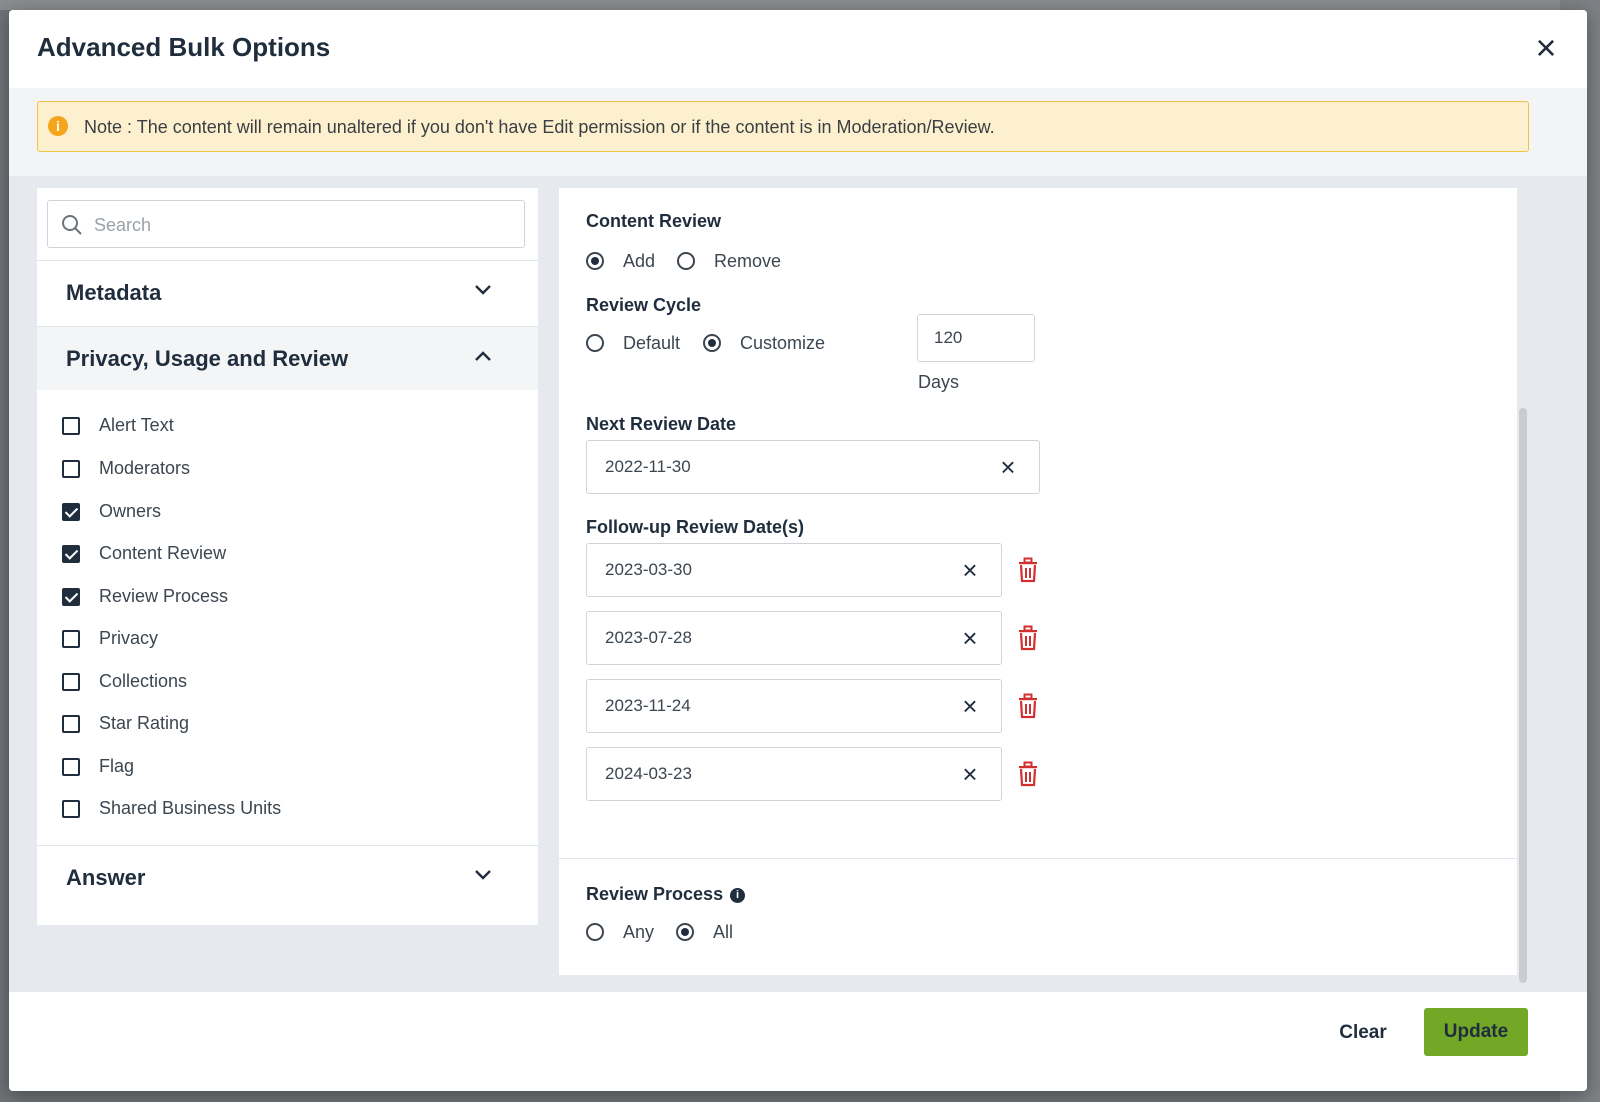  I want to click on checkbox-label: Shared Business Units, so click(190, 808).